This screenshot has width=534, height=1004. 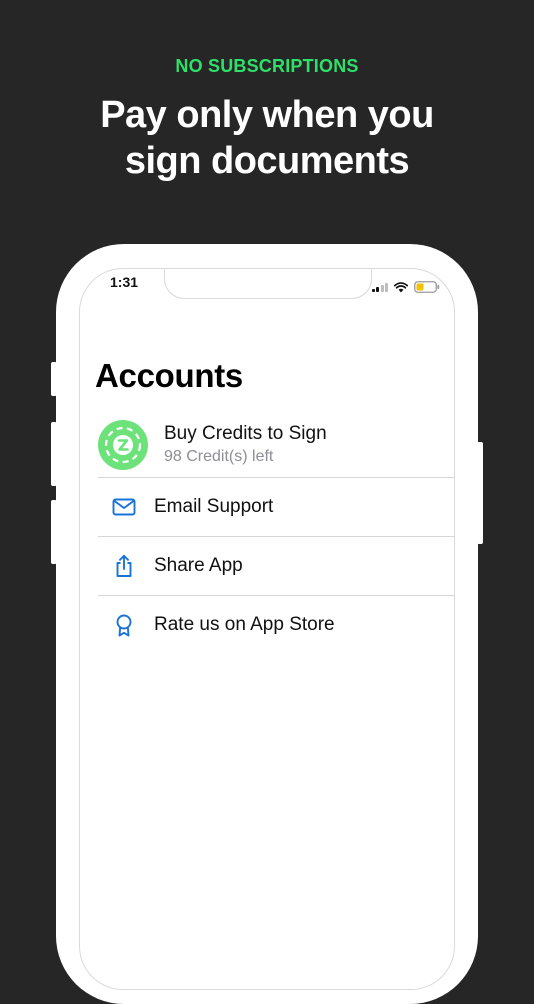 I want to click on status-icons, so click(x=406, y=287).